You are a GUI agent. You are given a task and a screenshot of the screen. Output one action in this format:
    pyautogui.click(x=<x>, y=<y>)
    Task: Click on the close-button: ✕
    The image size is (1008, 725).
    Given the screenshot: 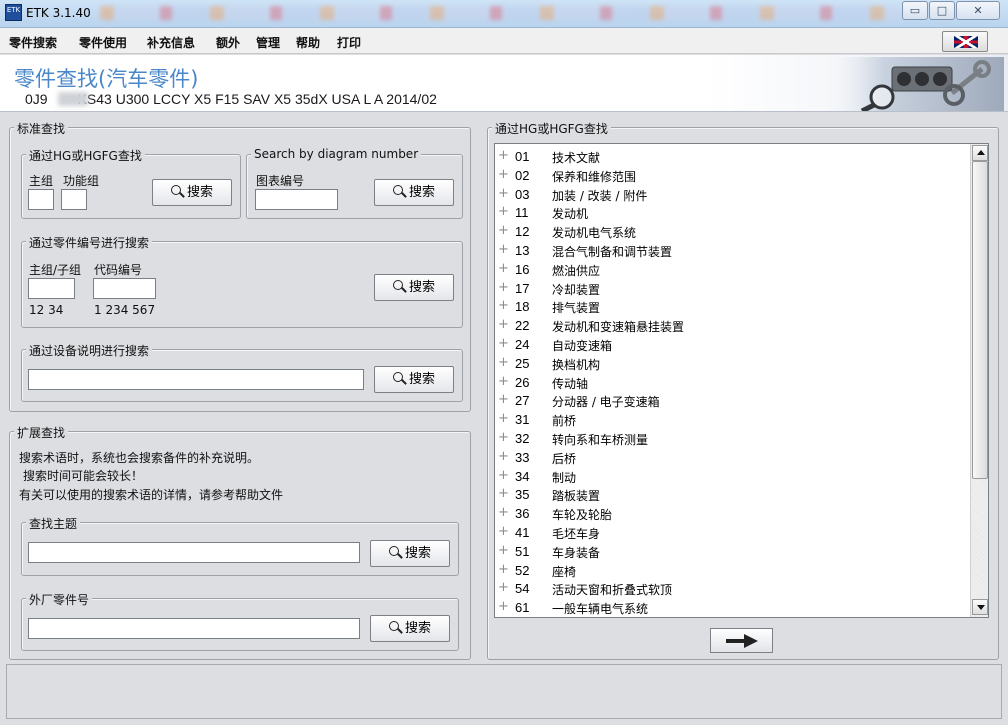 What is the action you would take?
    pyautogui.click(x=978, y=10)
    